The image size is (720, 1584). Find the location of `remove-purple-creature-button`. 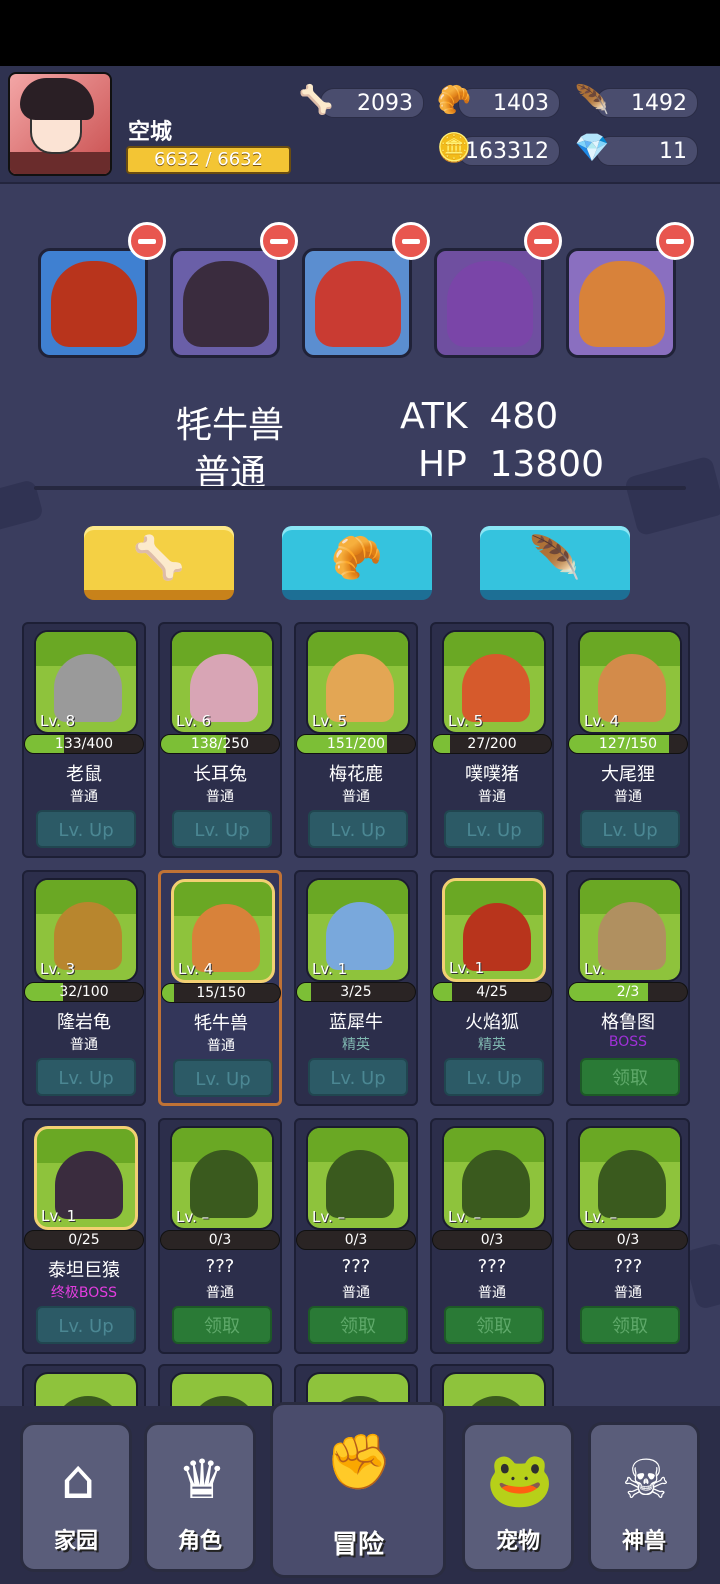

remove-purple-creature-button is located at coordinates (543, 241).